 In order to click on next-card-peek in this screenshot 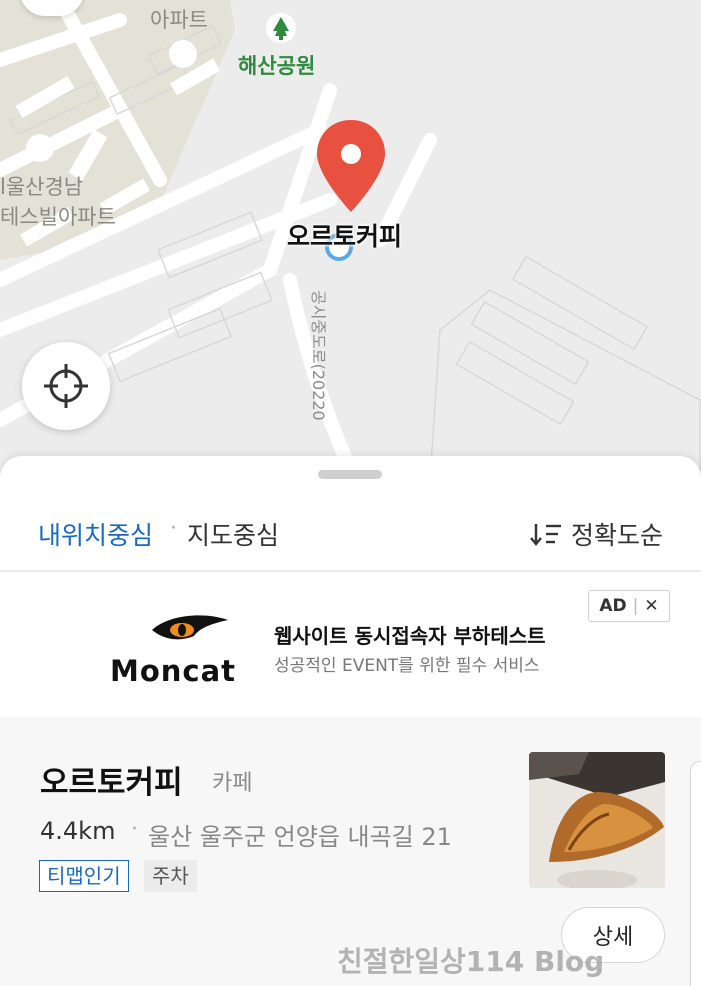, I will do `click(695, 873)`.